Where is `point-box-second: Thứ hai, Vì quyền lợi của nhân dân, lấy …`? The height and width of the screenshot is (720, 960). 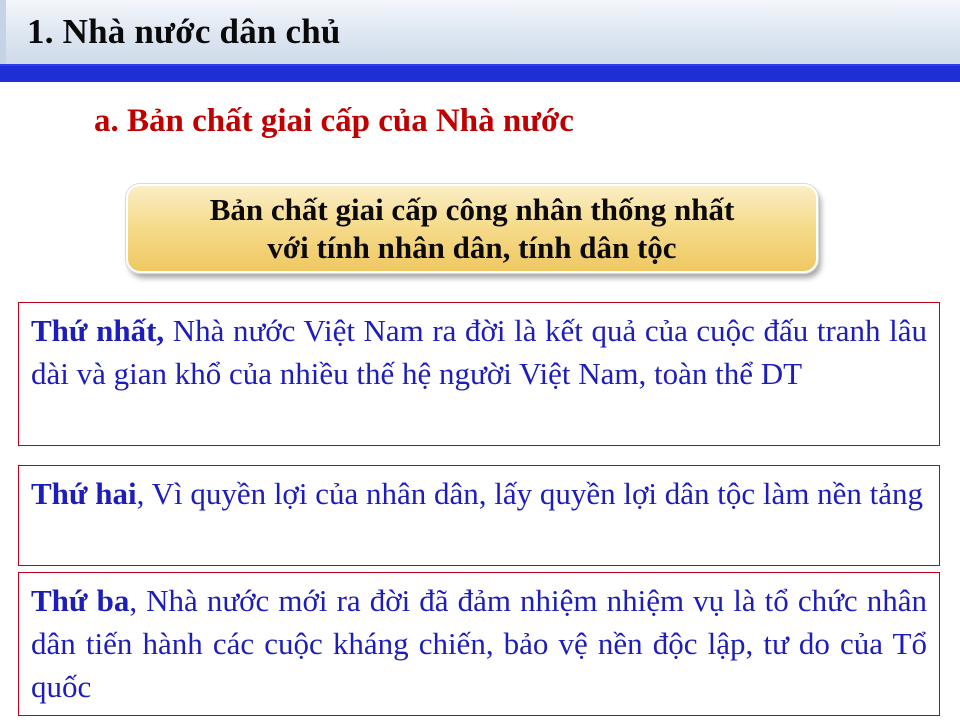 point-box-second: Thứ hai, Vì quyền lợi của nhân dân, lấy … is located at coordinates (479, 515).